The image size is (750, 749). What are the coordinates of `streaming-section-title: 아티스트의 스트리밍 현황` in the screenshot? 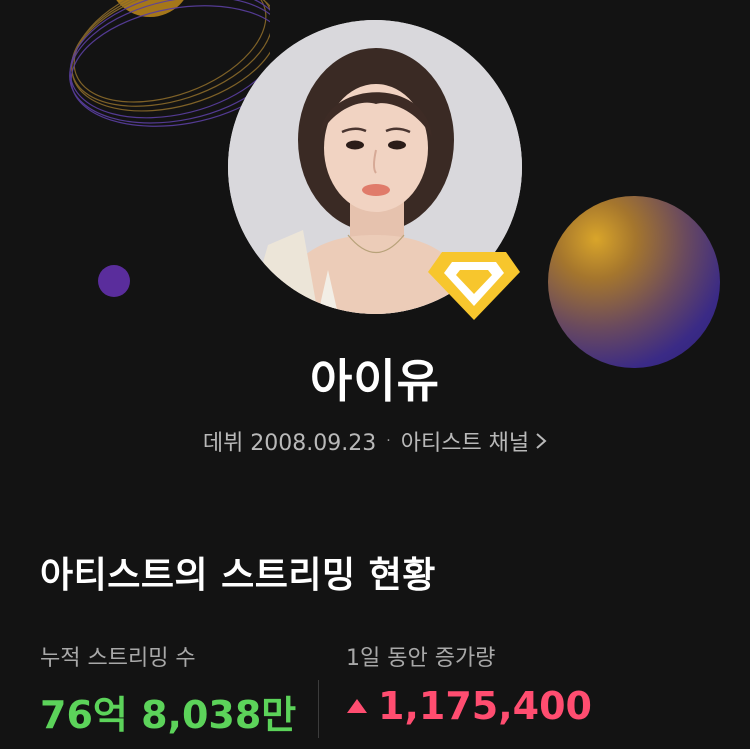 It's located at (238, 575).